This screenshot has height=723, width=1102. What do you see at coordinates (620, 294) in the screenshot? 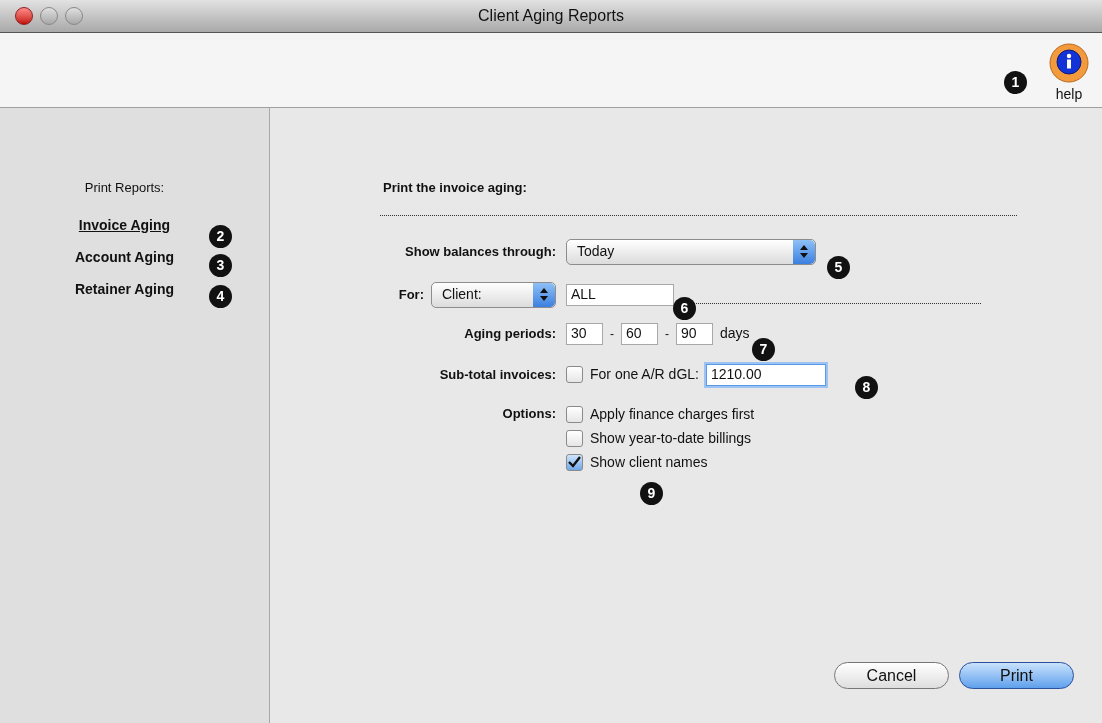
I see `client-field: ALL` at bounding box center [620, 294].